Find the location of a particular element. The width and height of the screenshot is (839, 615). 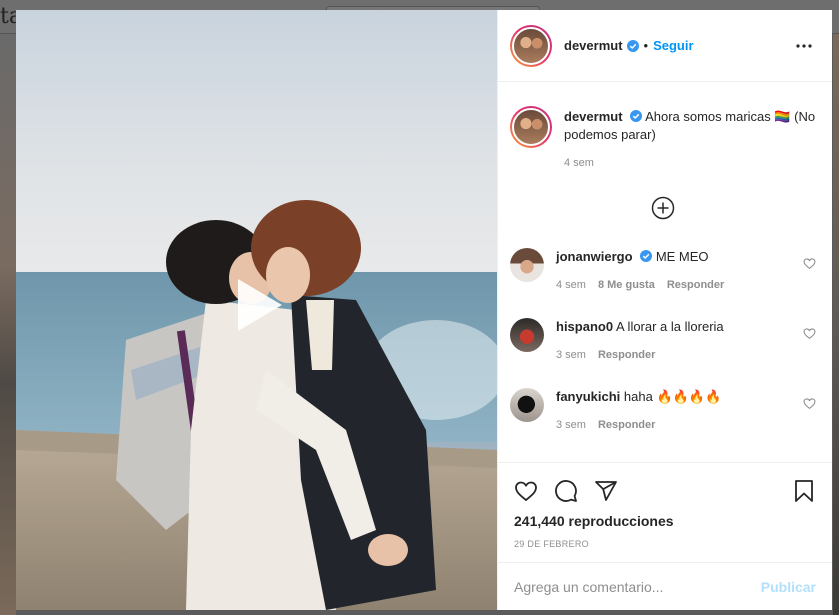

caption-author-avatar is located at coordinates (531, 127).